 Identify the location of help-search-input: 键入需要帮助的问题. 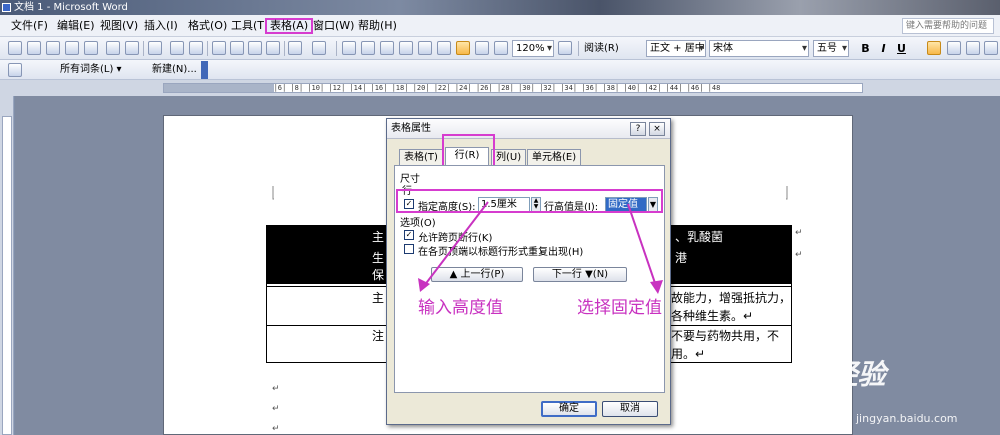
(948, 26).